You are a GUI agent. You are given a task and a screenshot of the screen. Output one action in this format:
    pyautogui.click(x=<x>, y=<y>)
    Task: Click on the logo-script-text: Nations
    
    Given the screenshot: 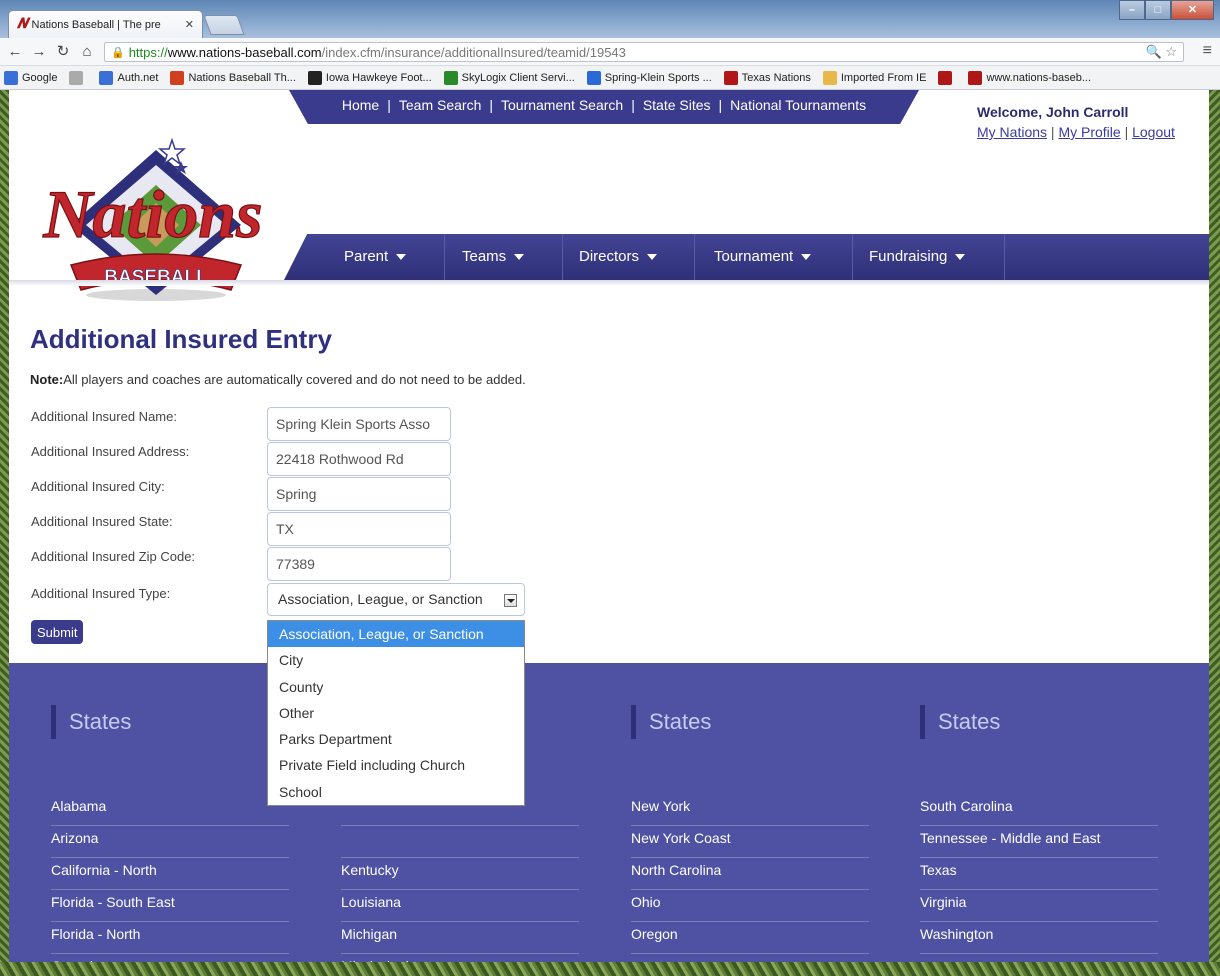 What is the action you would take?
    pyautogui.click(x=152, y=214)
    